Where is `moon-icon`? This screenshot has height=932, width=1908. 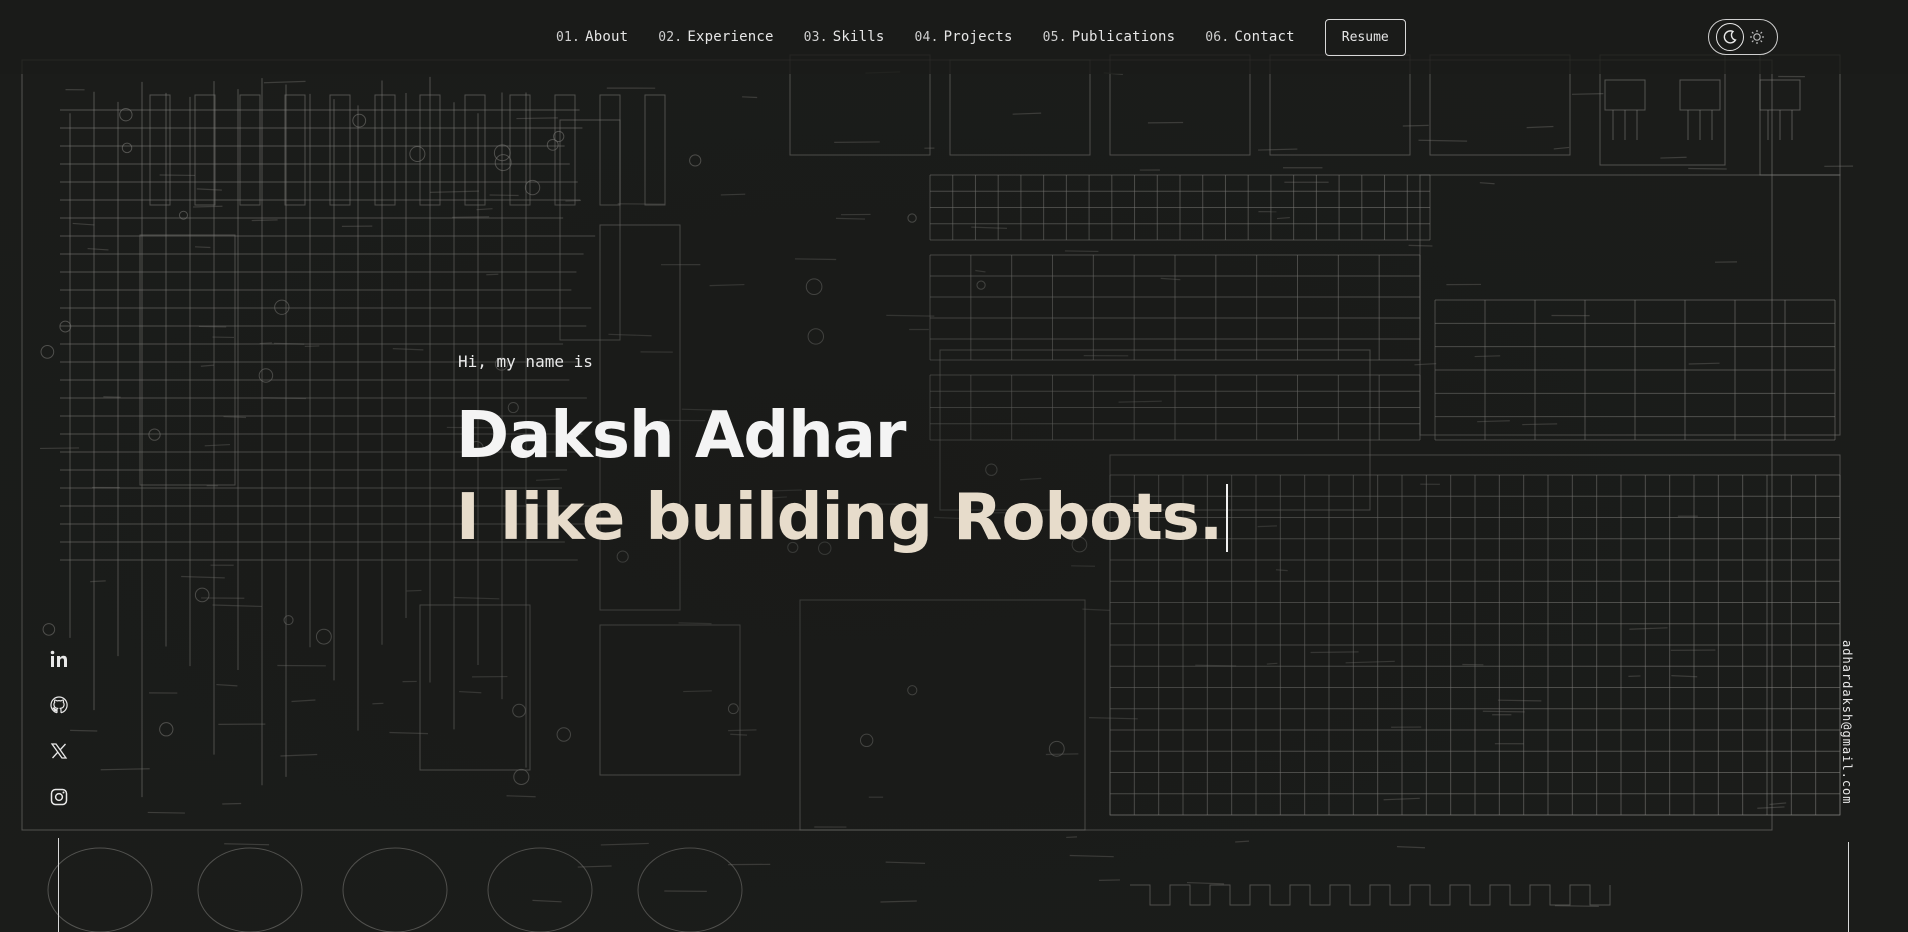 moon-icon is located at coordinates (1730, 37).